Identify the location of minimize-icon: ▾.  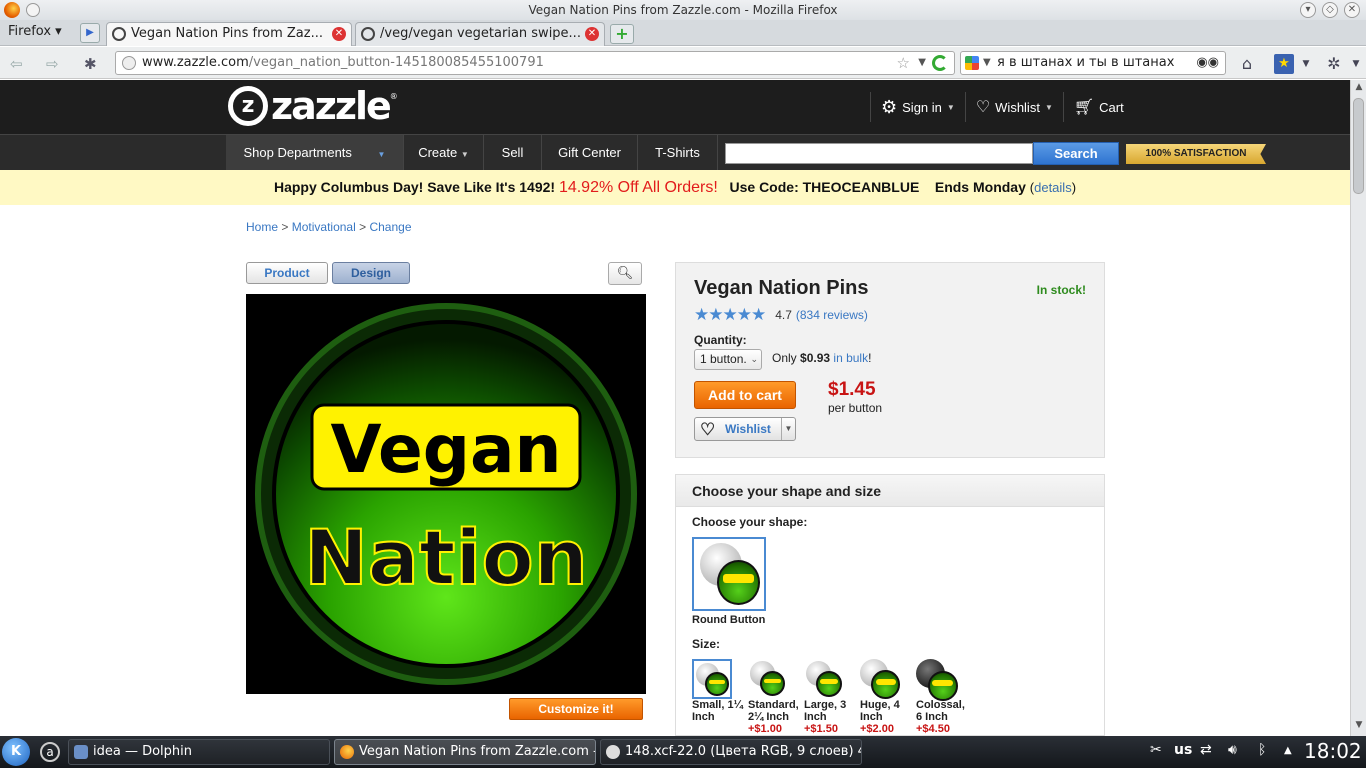
(1308, 10).